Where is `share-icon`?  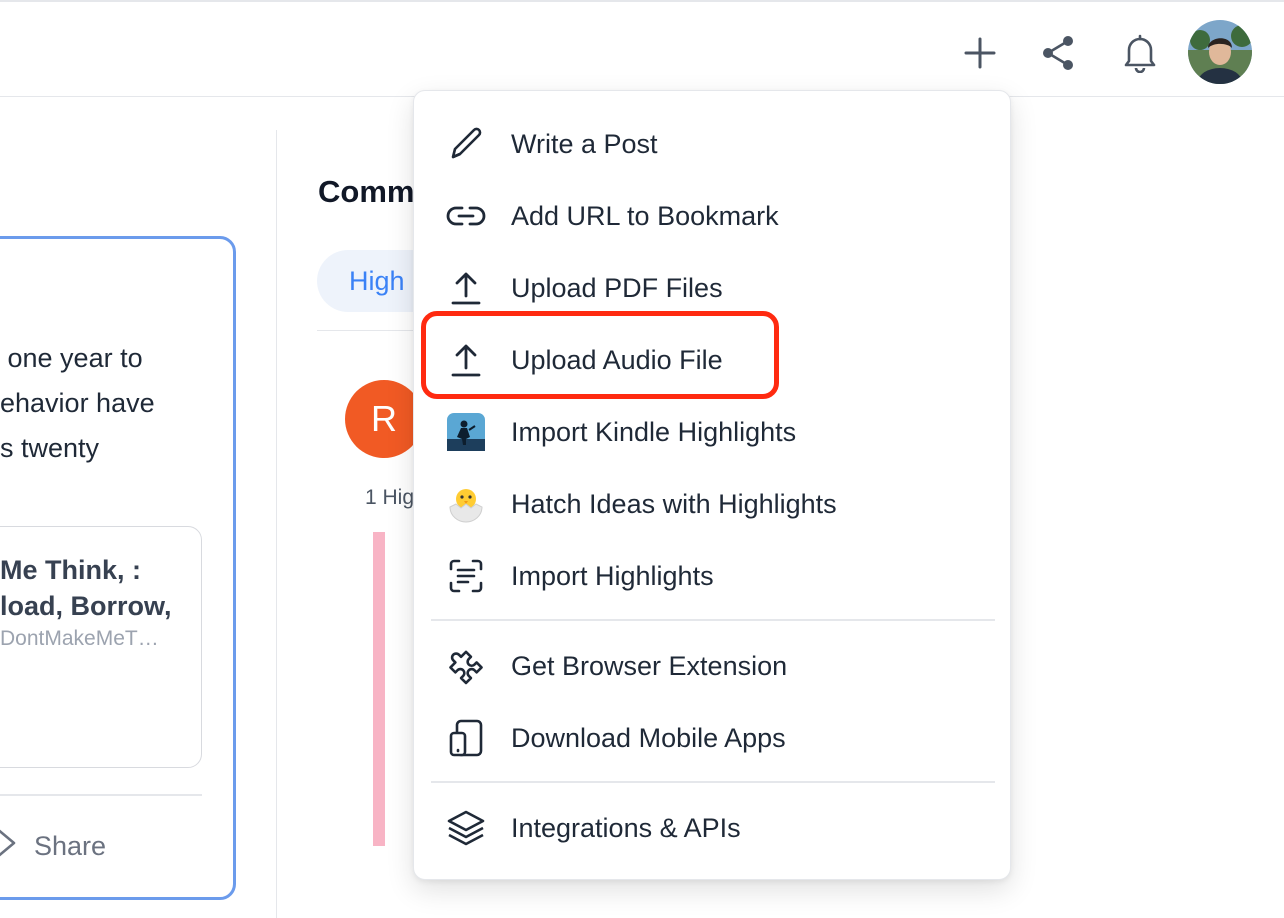
share-icon is located at coordinates (1058, 53).